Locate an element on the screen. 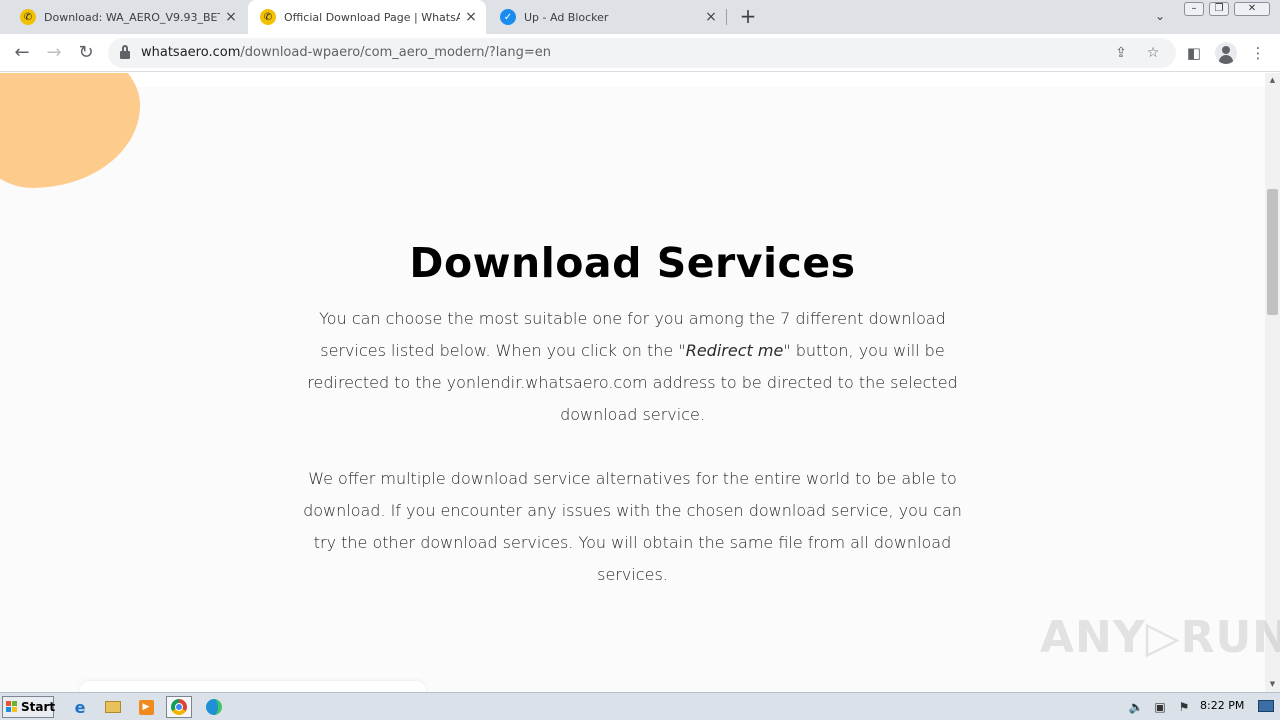 This screenshot has height=720, width=1280. tab-up-ad-blocker: ✓ Up - Ad Blocker × is located at coordinates (607, 17).